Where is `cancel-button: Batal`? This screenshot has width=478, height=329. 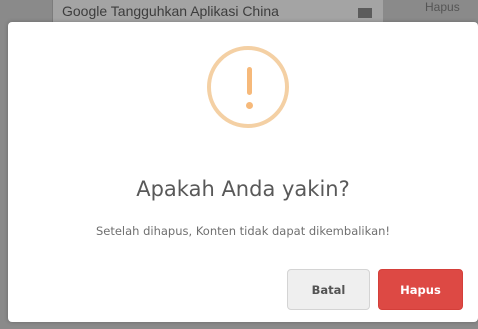
cancel-button: Batal is located at coordinates (328, 289).